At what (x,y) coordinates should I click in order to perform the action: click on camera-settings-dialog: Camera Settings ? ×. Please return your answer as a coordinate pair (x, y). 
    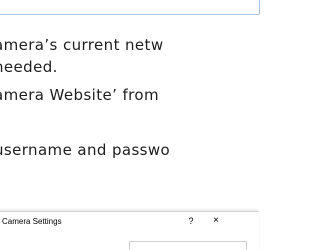
    Looking at the image, I should click on (129, 230).